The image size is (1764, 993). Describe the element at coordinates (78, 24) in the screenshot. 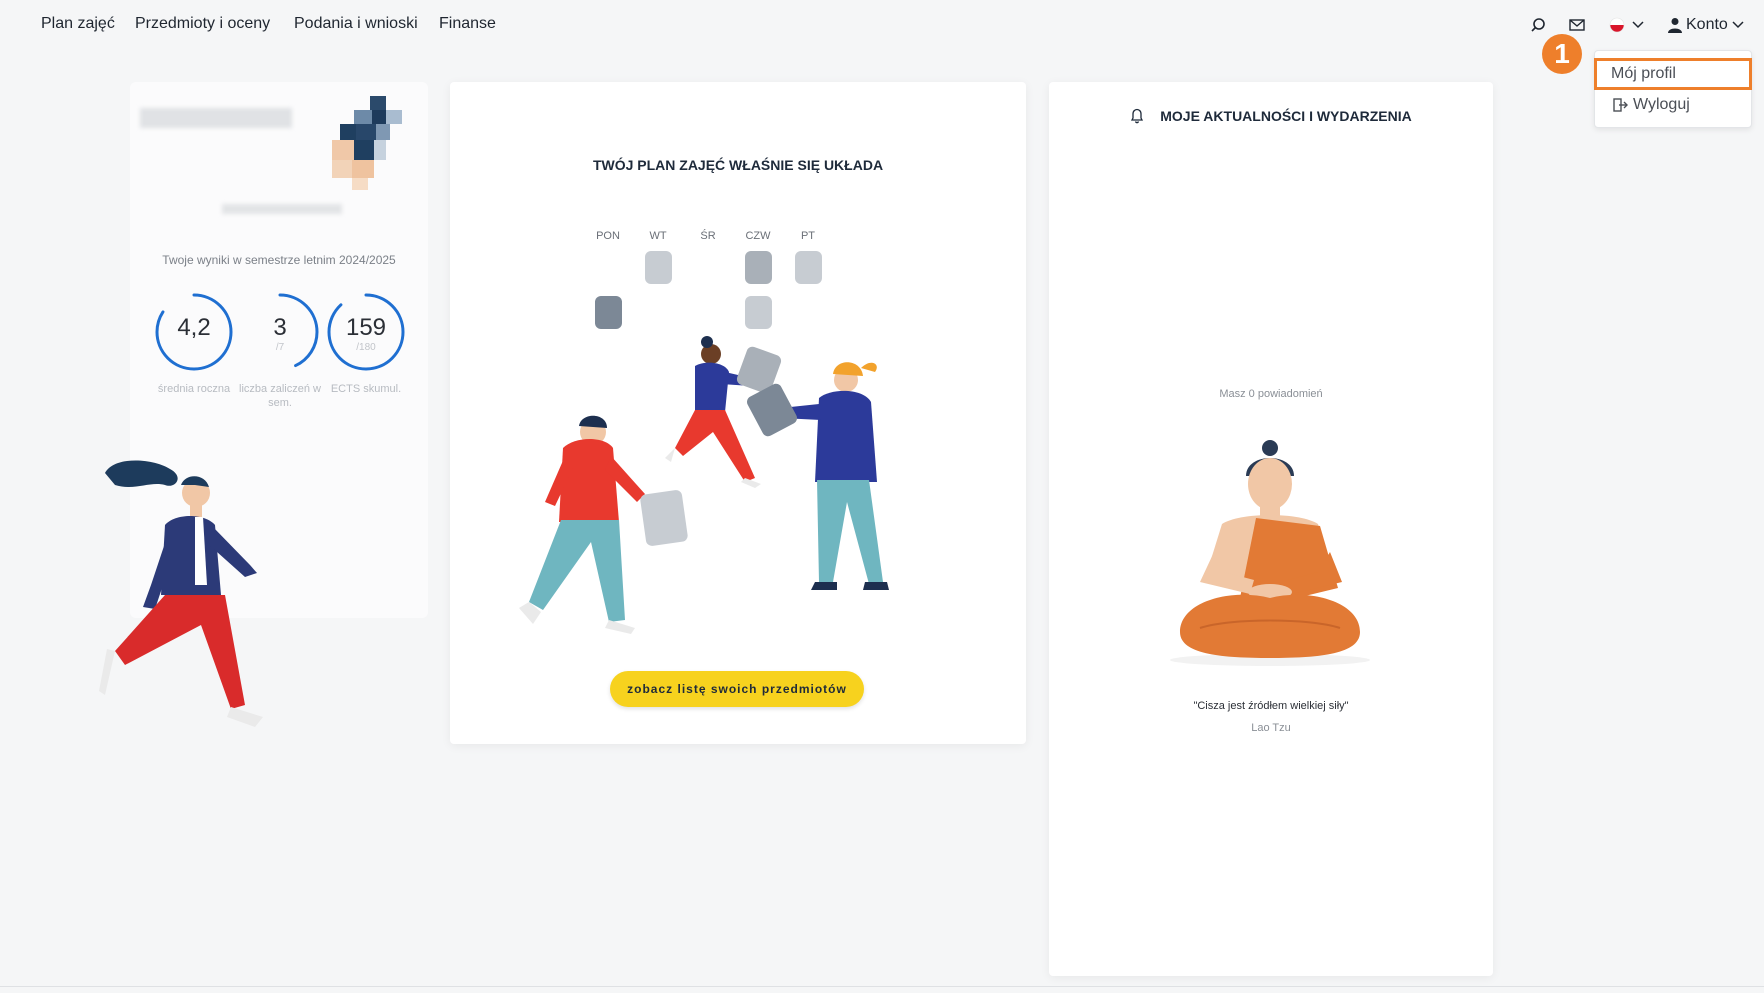

I see `nav-plan-zajec: Plan zajęć` at that location.